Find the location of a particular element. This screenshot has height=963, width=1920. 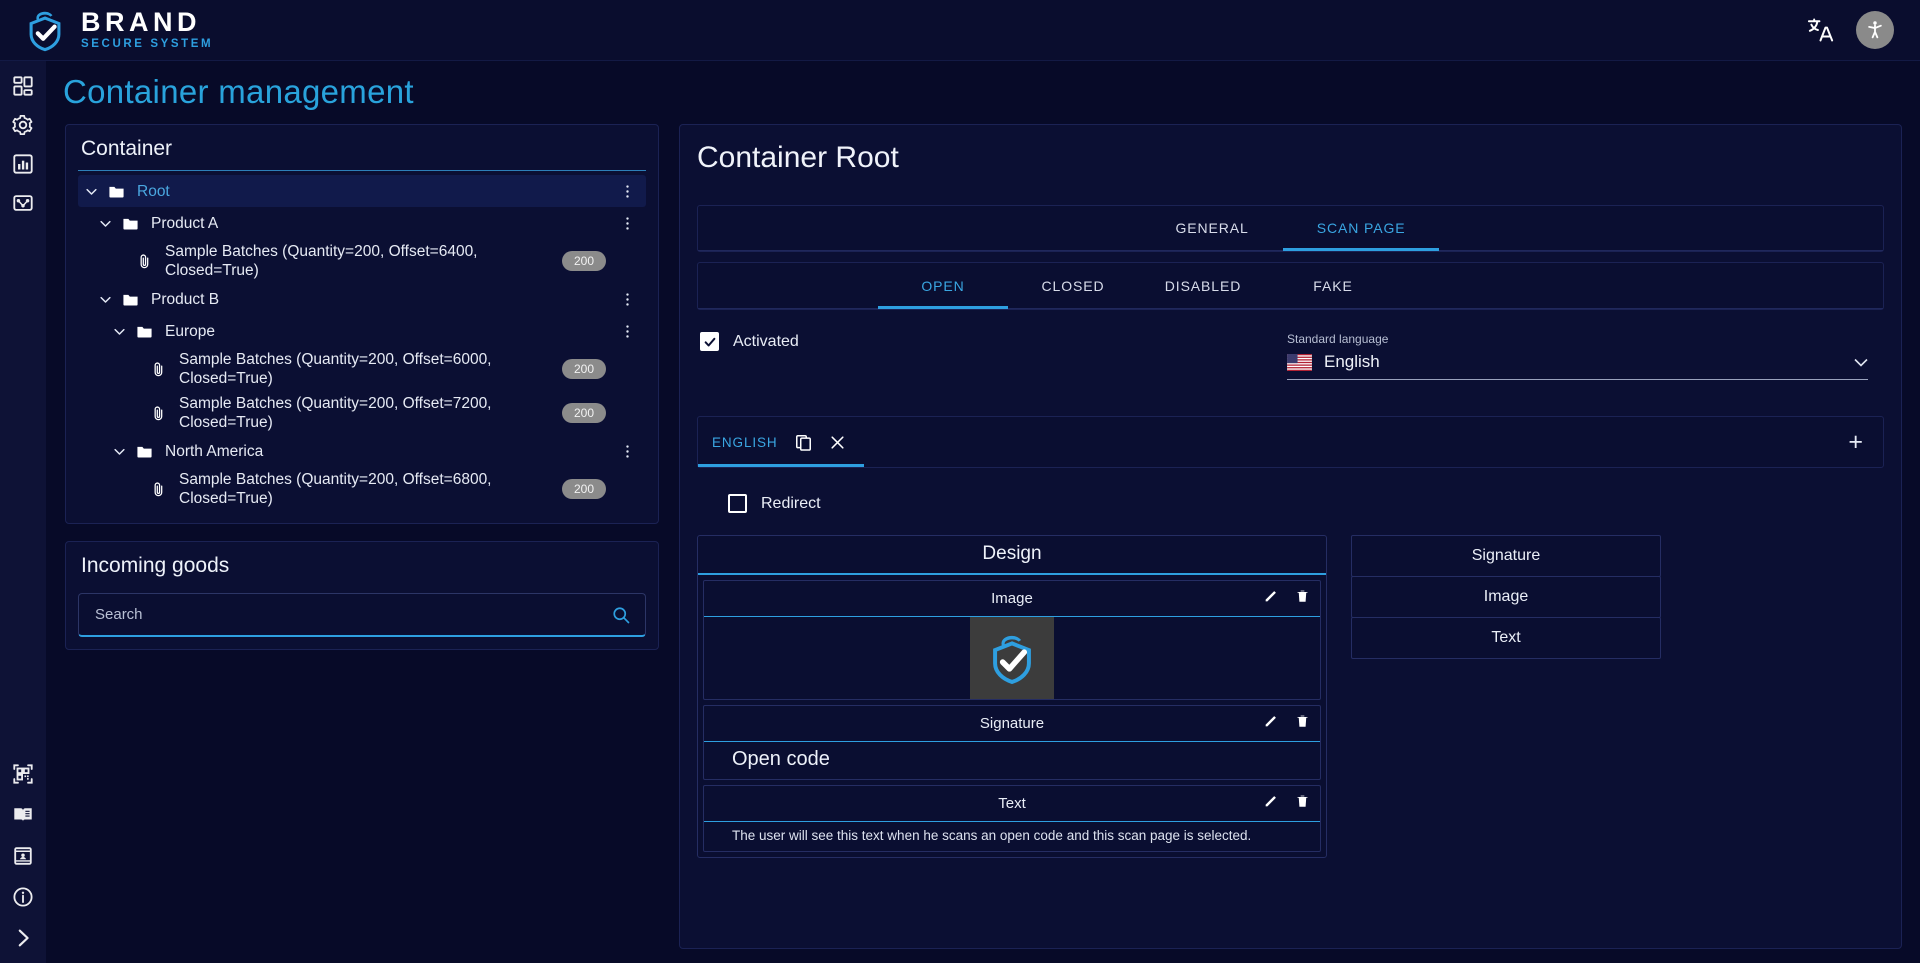

language-tabs: ENGLISH + is located at coordinates (1290, 442).